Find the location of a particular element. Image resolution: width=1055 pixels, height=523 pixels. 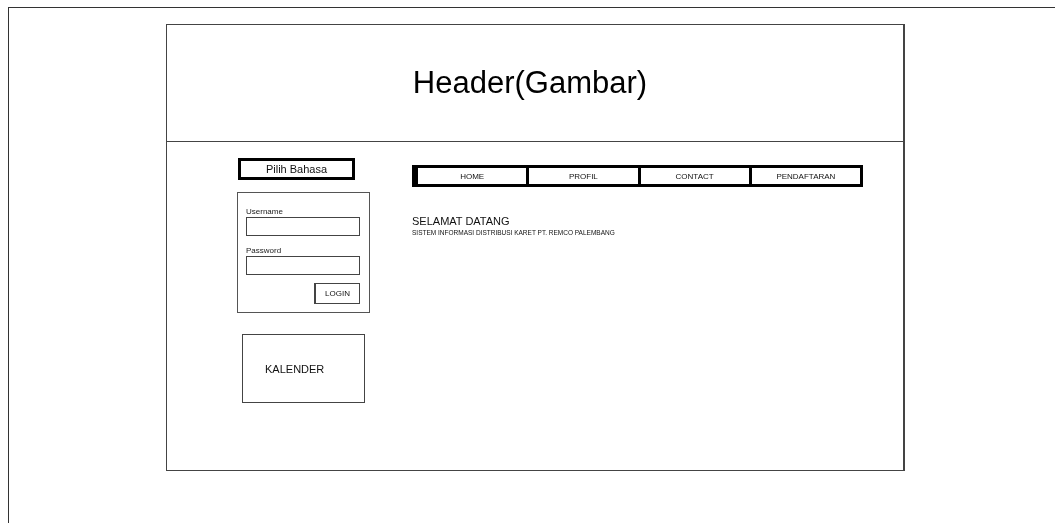

welcome-title: SELAMAT DATANG is located at coordinates (461, 221).